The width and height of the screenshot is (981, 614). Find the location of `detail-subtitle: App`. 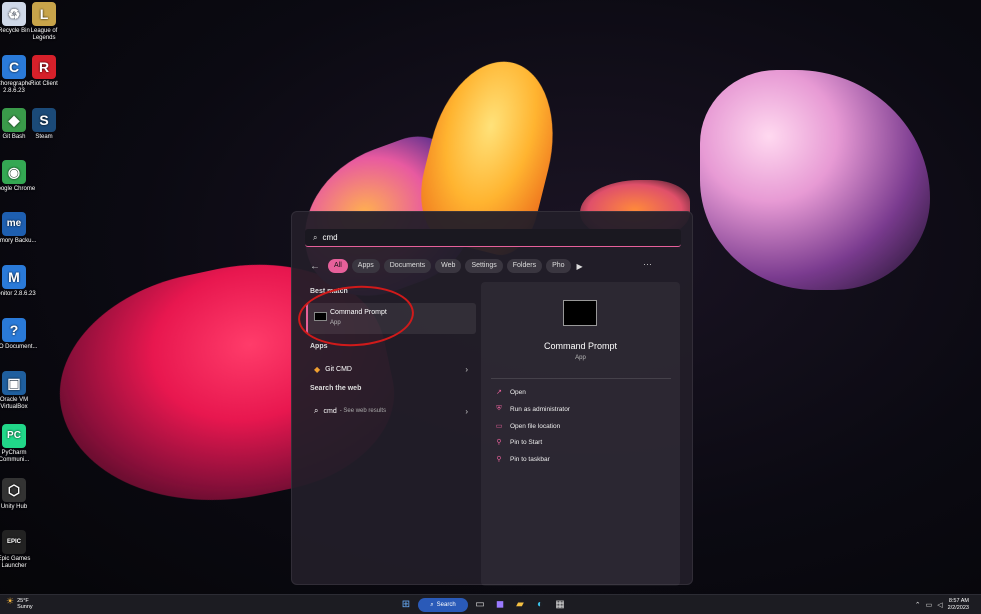

detail-subtitle: App is located at coordinates (580, 358).